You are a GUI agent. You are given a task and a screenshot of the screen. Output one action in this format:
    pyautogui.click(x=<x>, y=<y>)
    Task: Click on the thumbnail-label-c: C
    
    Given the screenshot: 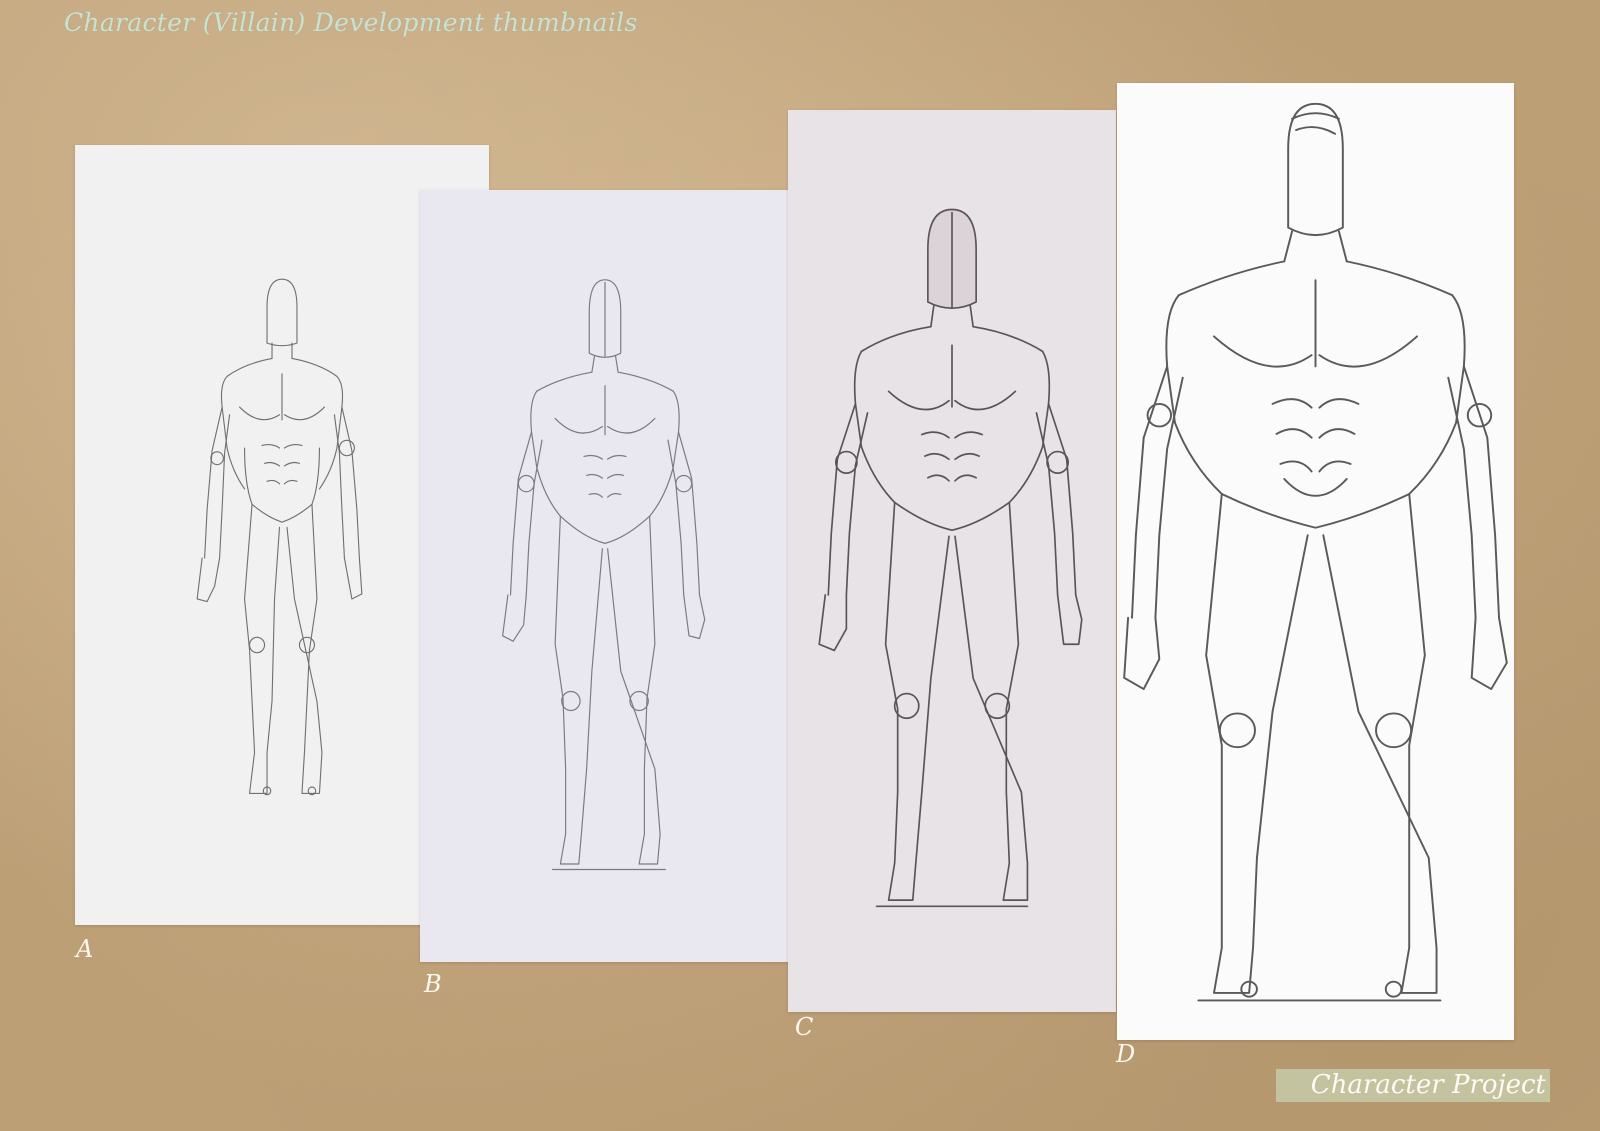 What is the action you would take?
    pyautogui.click(x=804, y=1027)
    